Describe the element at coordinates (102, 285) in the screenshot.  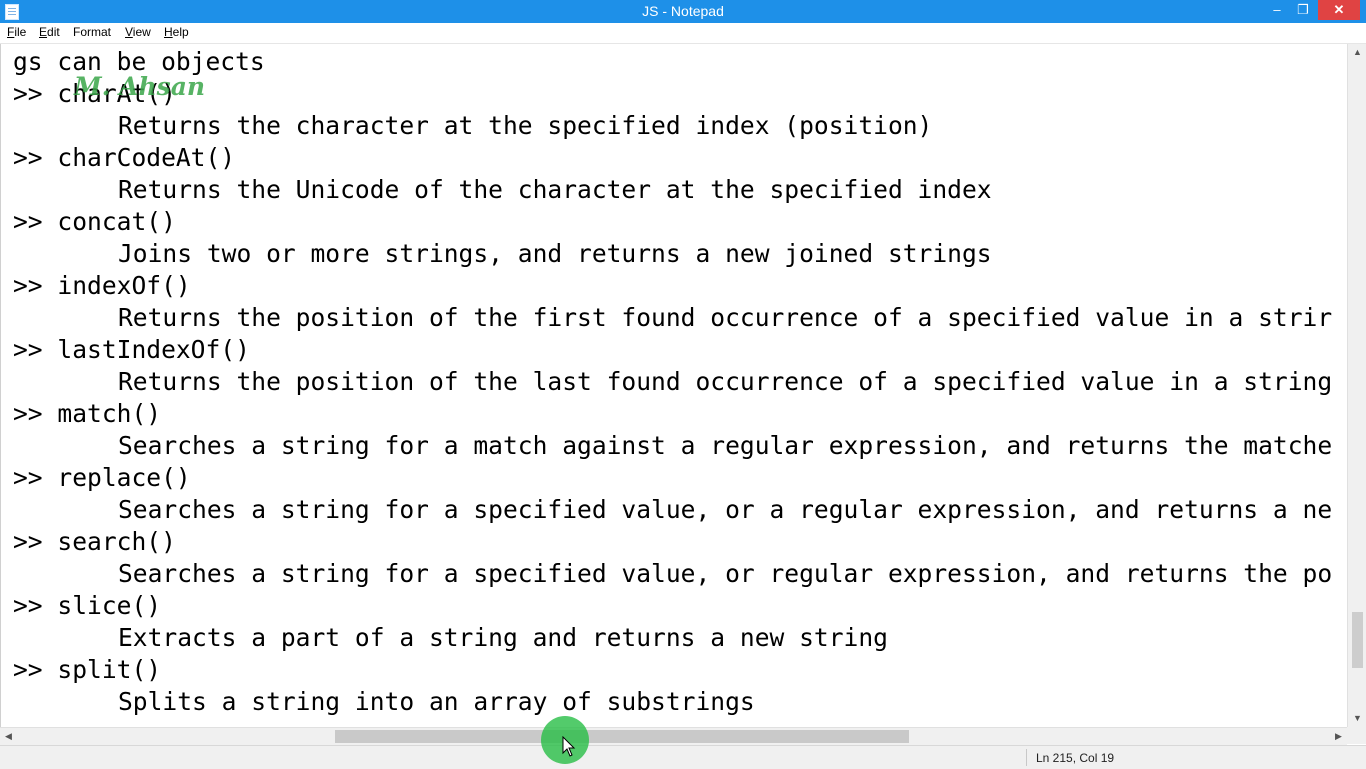
I see `text-line: >> indexOf()` at that location.